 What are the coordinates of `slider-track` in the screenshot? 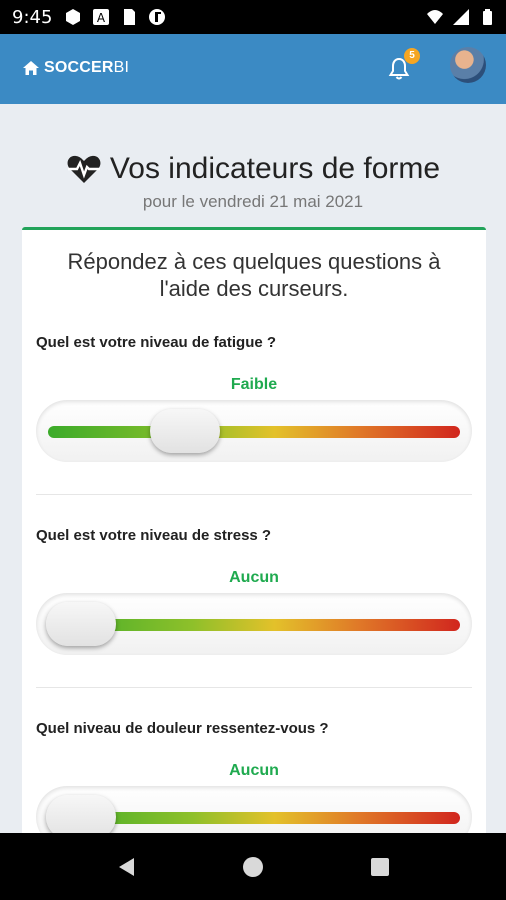 It's located at (254, 432).